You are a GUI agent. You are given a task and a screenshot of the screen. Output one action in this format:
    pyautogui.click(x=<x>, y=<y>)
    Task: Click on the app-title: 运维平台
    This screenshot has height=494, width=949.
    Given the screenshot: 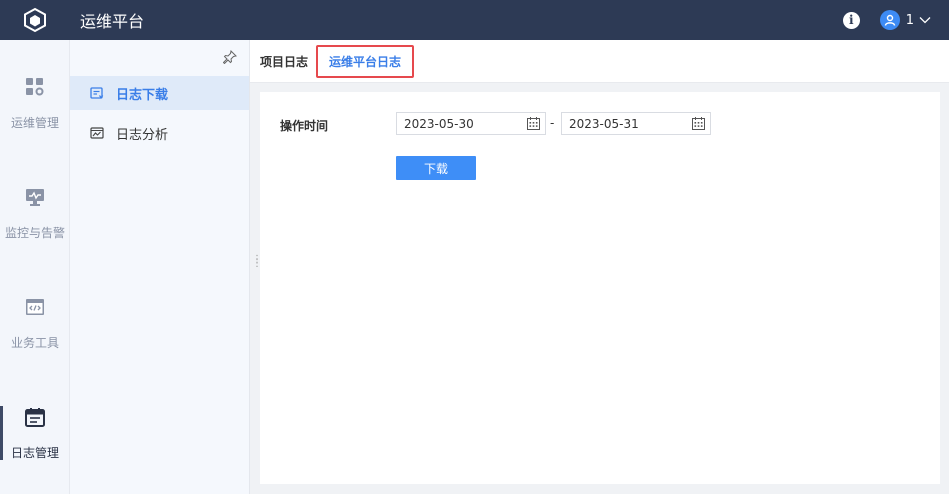 What is the action you would take?
    pyautogui.click(x=112, y=21)
    